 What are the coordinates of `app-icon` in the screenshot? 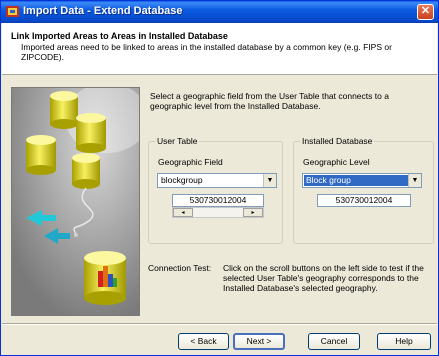 It's located at (12, 11).